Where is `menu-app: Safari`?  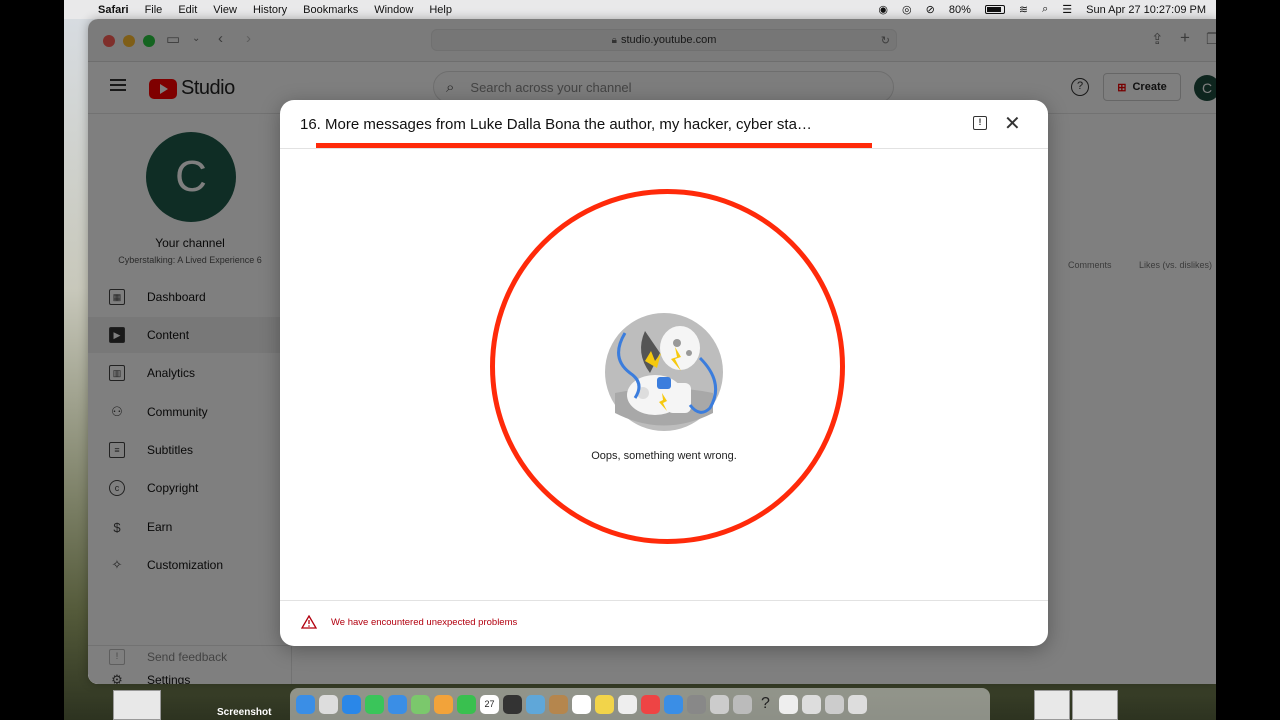 menu-app: Safari is located at coordinates (113, 10).